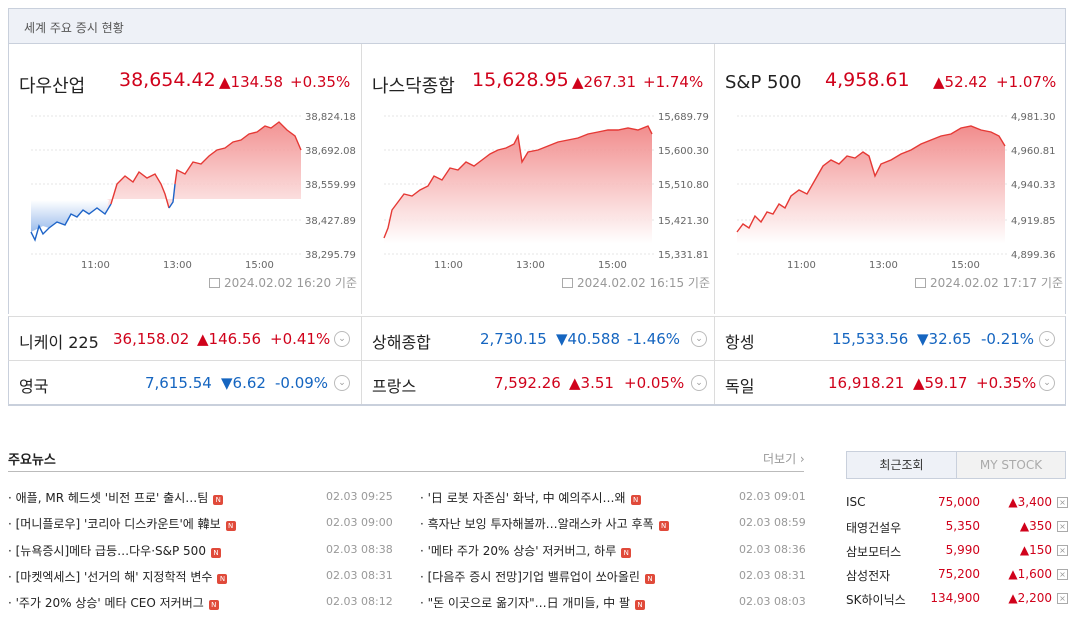 This screenshot has width=1086, height=624. I want to click on tab-mystock: MY STOCK, so click(1011, 465).